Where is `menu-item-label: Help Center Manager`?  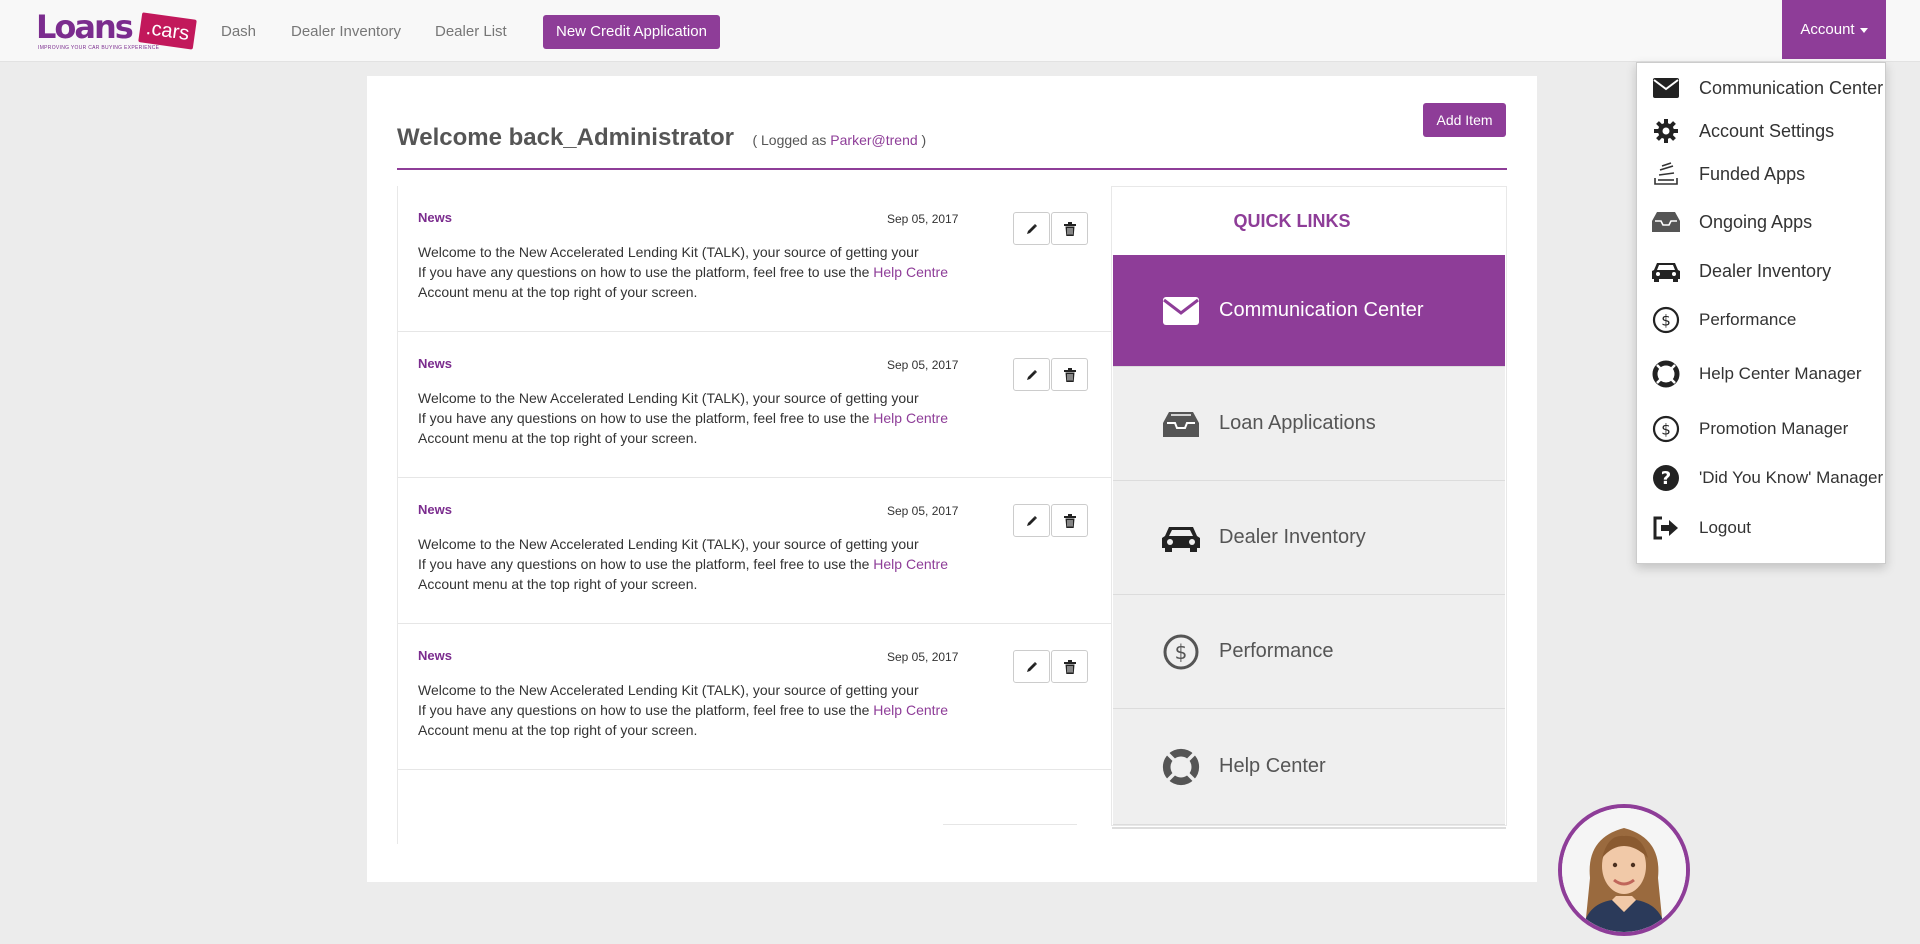 menu-item-label: Help Center Manager is located at coordinates (1780, 373).